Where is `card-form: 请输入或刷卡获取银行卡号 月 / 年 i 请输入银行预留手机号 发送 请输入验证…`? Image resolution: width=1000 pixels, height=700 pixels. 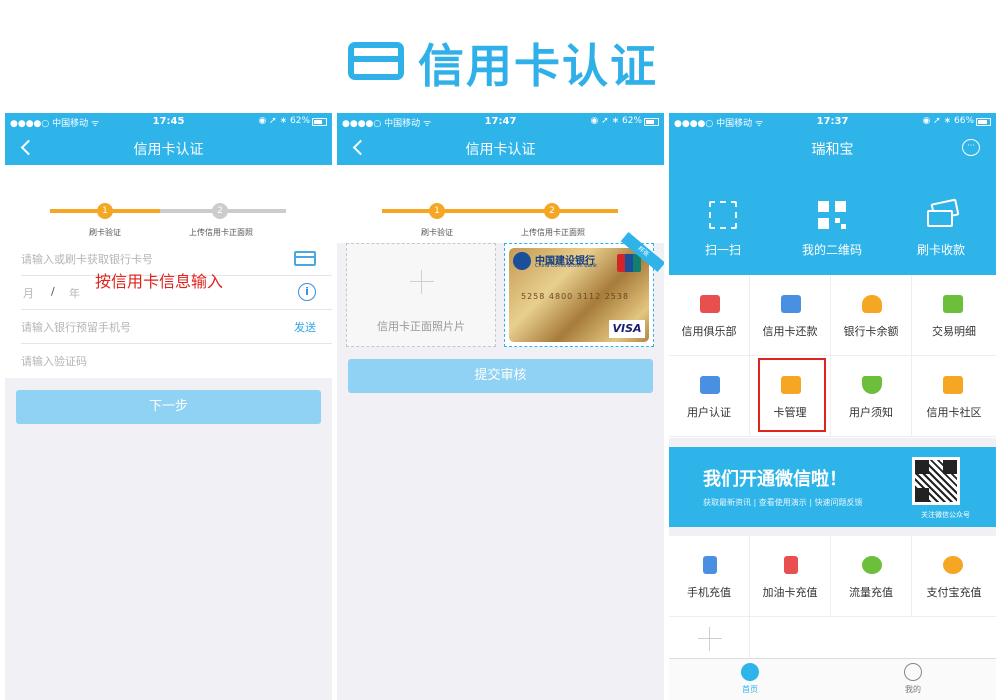
card-form: 请输入或刷卡获取银行卡号 月 / 年 i 请输入银行预留手机号 发送 请输入验证… is located at coordinates (168, 310).